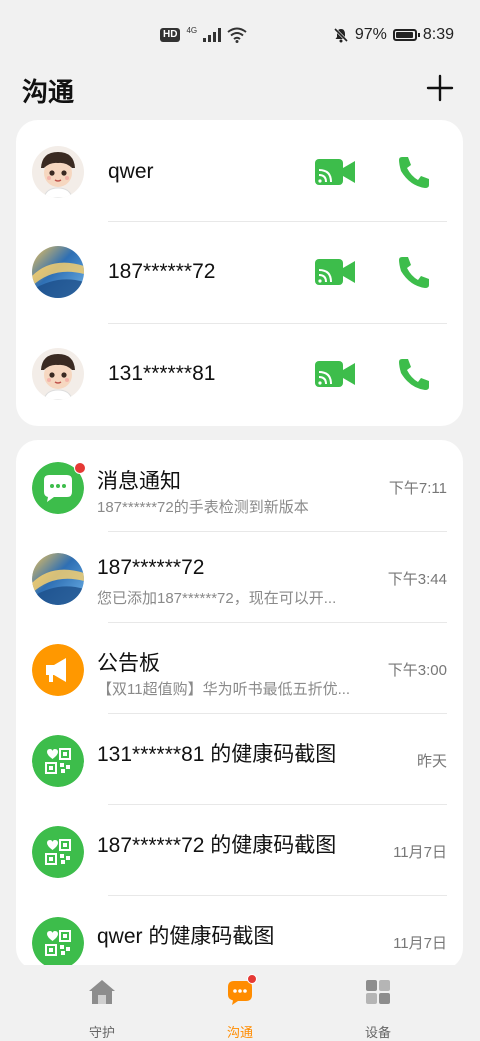 The height and width of the screenshot is (1041, 480). I want to click on signal-icon, so click(212, 35).